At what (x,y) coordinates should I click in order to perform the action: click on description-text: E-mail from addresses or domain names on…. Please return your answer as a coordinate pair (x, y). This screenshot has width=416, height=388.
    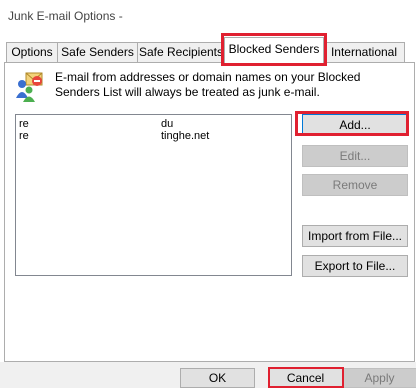
    Looking at the image, I should click on (208, 84).